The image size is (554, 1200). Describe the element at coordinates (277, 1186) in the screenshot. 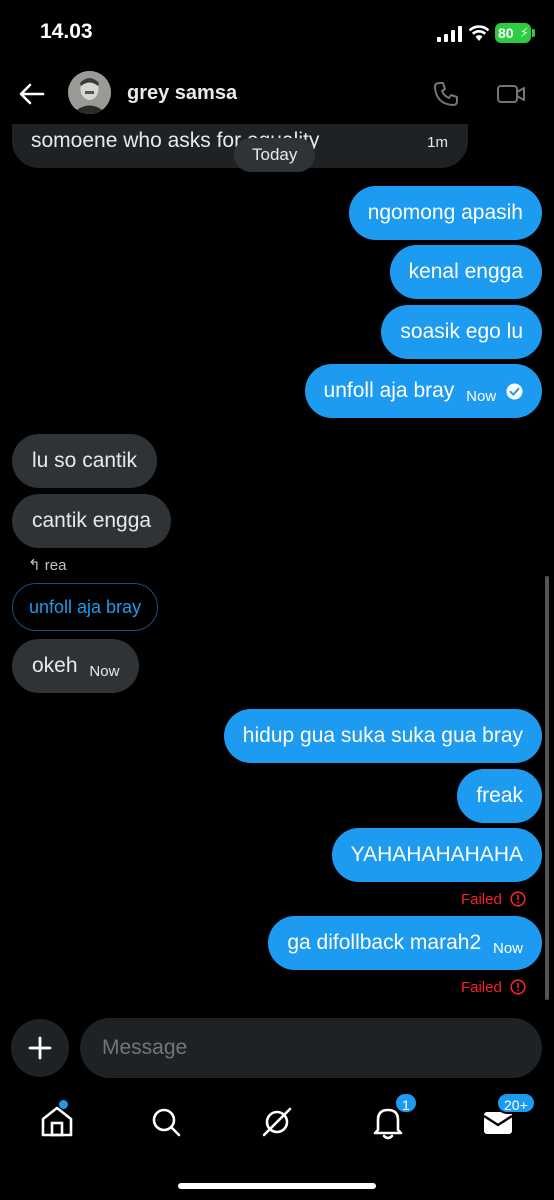

I see `home-indicator` at that location.